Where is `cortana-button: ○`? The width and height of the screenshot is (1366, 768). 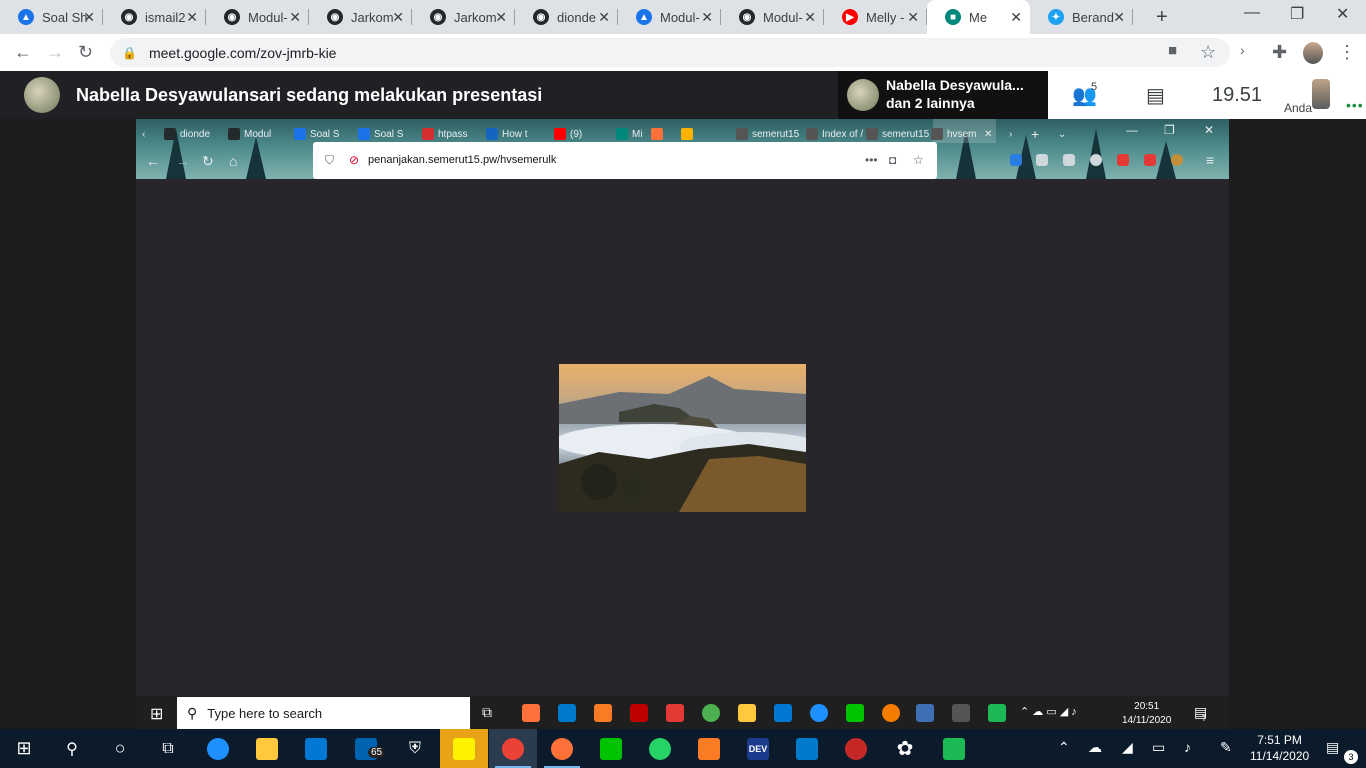
cortana-button: ○ is located at coordinates (120, 748).